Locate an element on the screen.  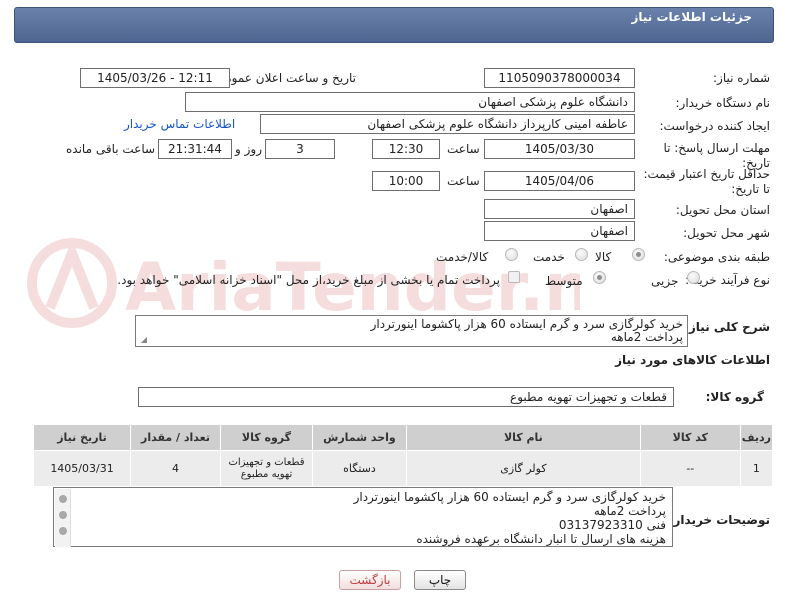
col-need-date: تاریخ نیاز is located at coordinates (82, 437).